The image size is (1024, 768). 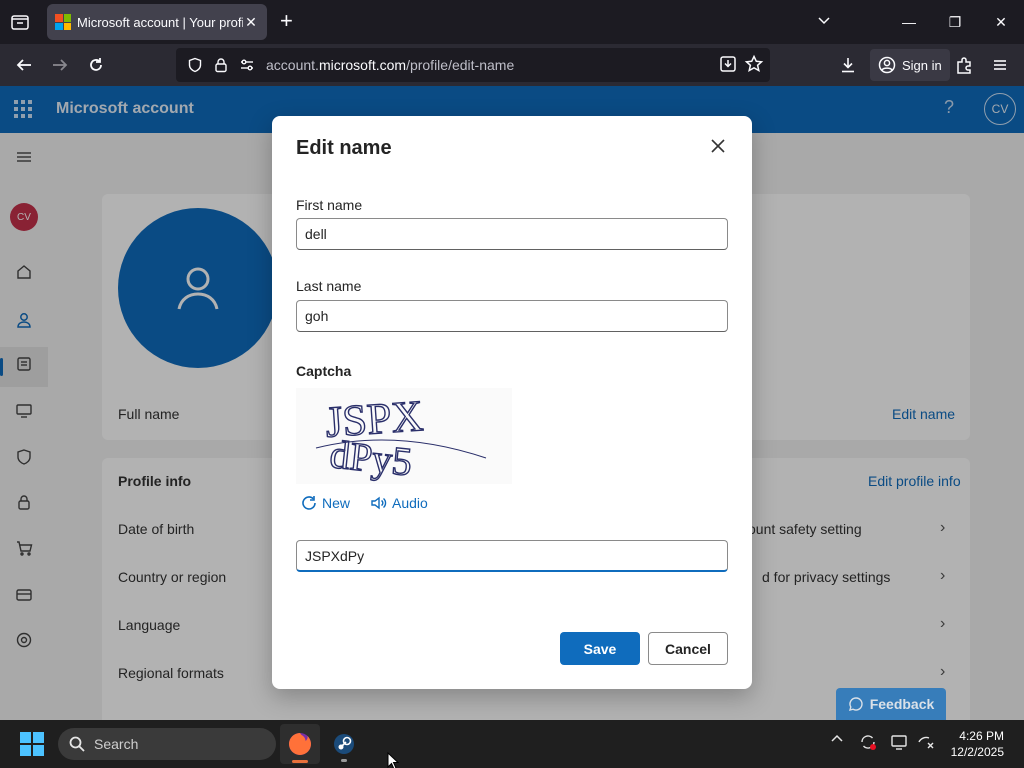 I want to click on chevron-up-icon, so click(x=837, y=741).